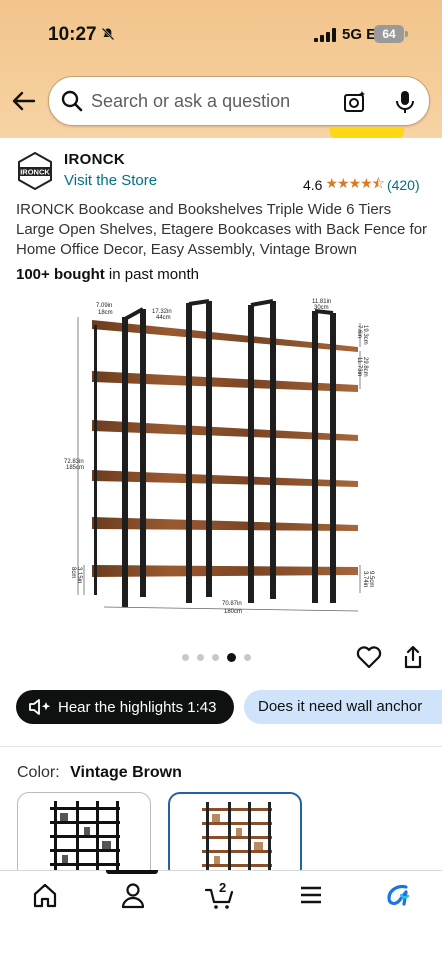 This screenshot has height=960, width=442. Describe the element at coordinates (237, 840) in the screenshot. I see `swatch-brown-image` at that location.